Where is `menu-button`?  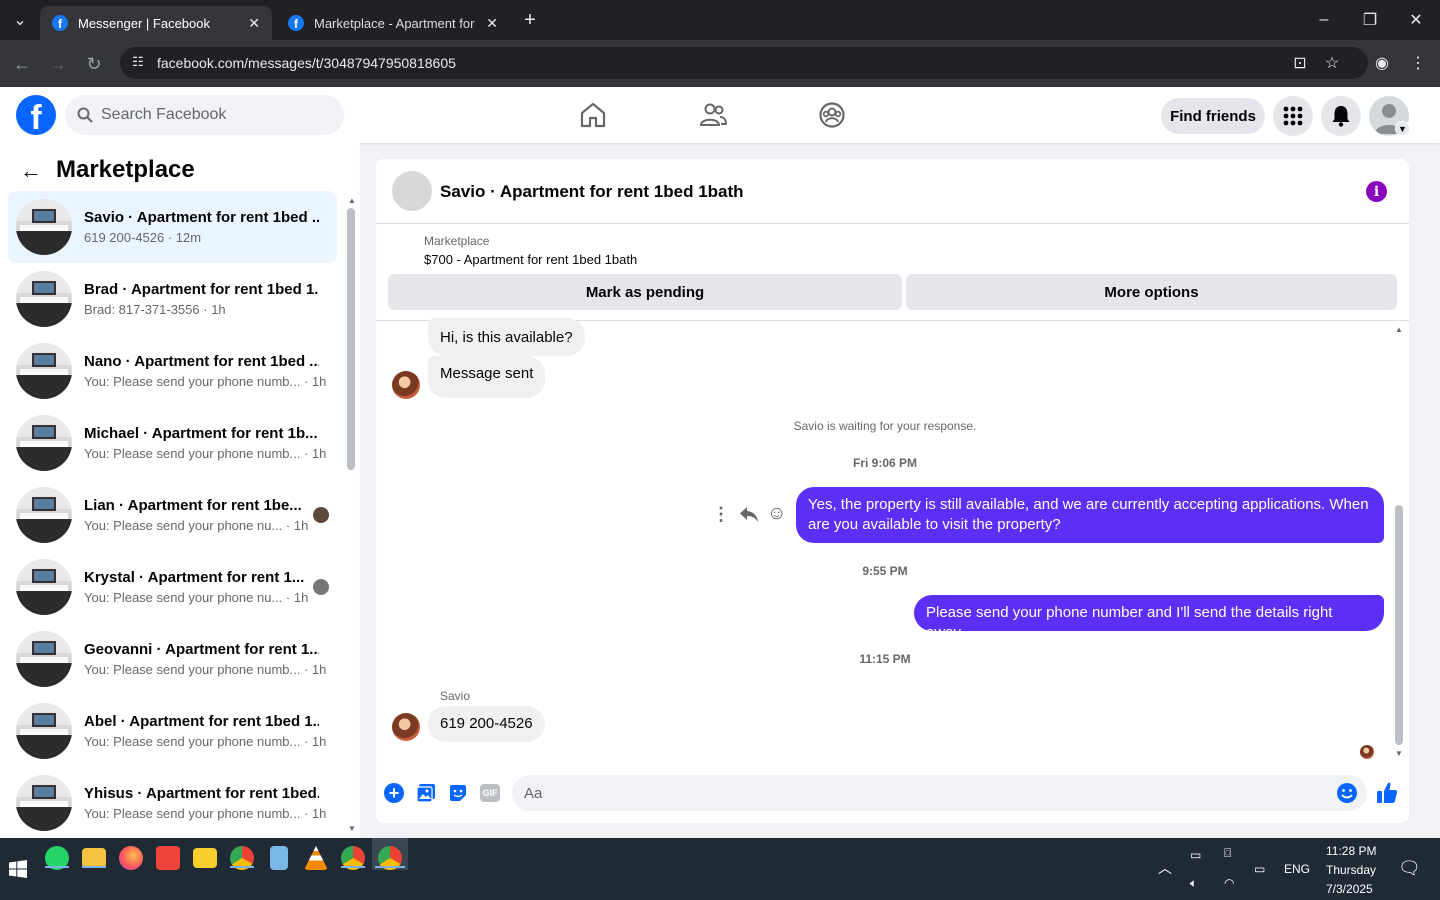 menu-button is located at coordinates (1293, 116).